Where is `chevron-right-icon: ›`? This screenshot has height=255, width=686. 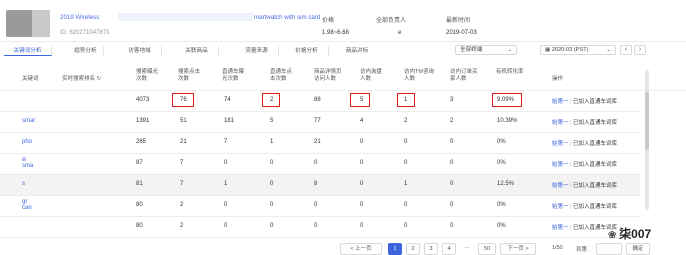 chevron-right-icon: › is located at coordinates (640, 49).